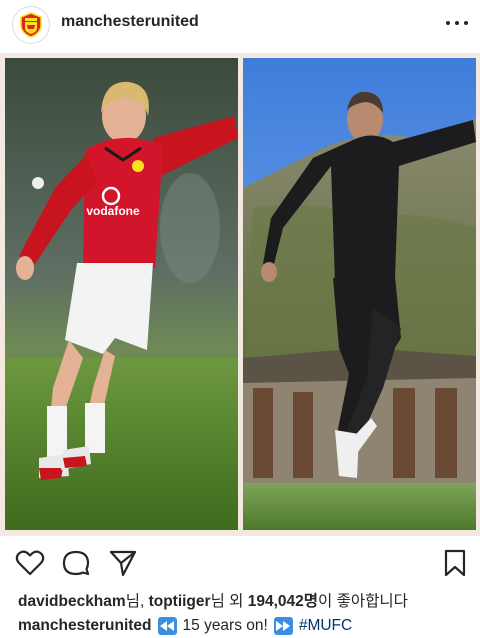 Image resolution: width=480 pixels, height=638 pixels. What do you see at coordinates (137, 601) in the screenshot?
I see `likes-separator-1: 님,` at bounding box center [137, 601].